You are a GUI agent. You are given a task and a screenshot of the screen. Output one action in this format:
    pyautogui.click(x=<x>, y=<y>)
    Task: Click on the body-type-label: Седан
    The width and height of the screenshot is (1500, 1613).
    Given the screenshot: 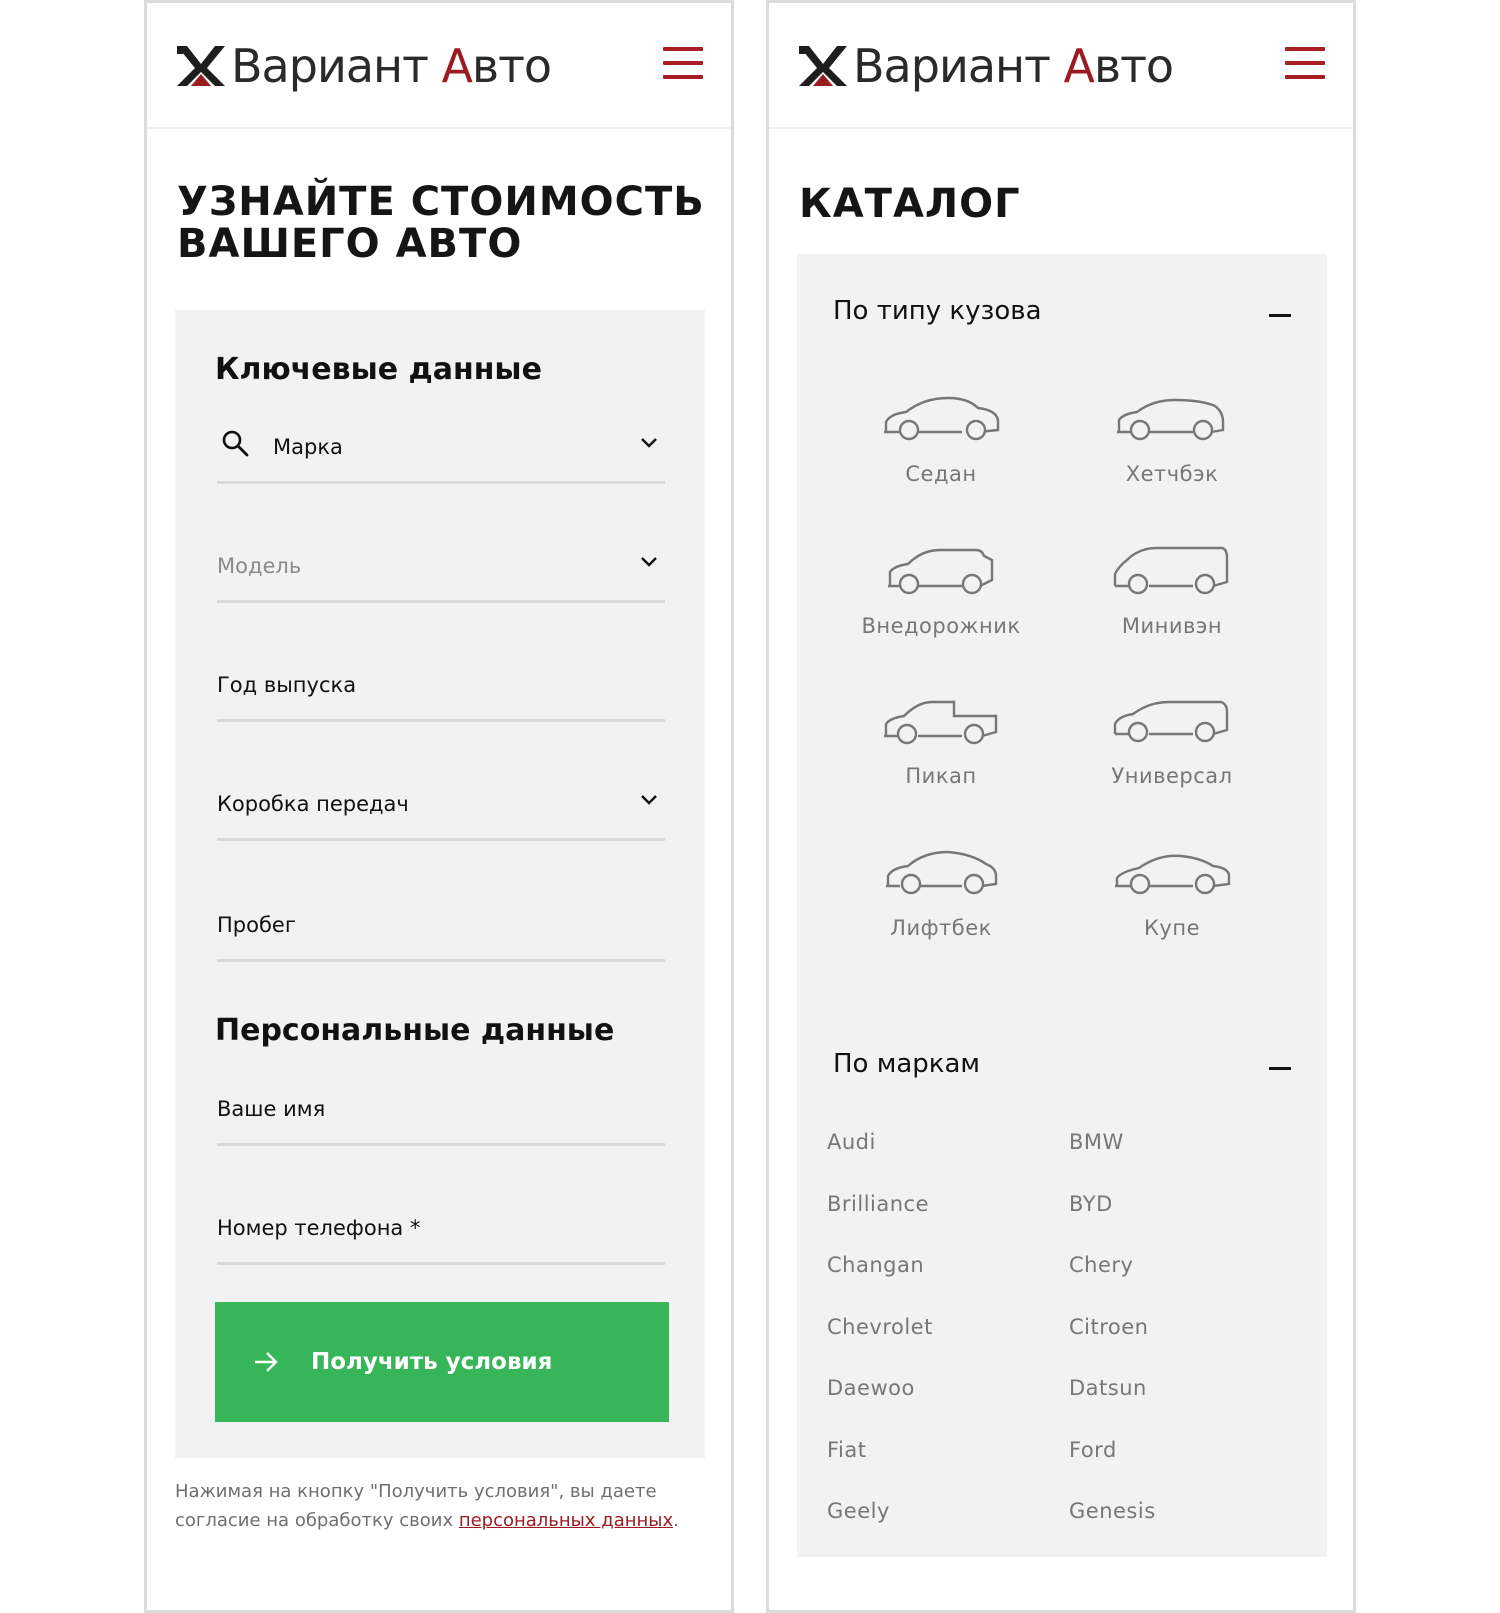 What is the action you would take?
    pyautogui.click(x=941, y=474)
    